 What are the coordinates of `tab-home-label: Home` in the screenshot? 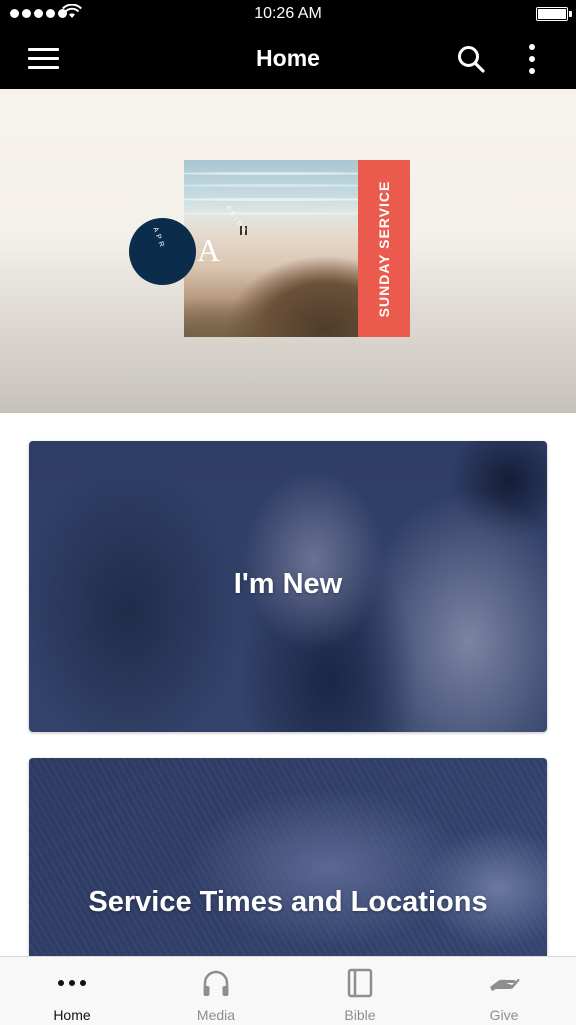 It's located at (72, 1015).